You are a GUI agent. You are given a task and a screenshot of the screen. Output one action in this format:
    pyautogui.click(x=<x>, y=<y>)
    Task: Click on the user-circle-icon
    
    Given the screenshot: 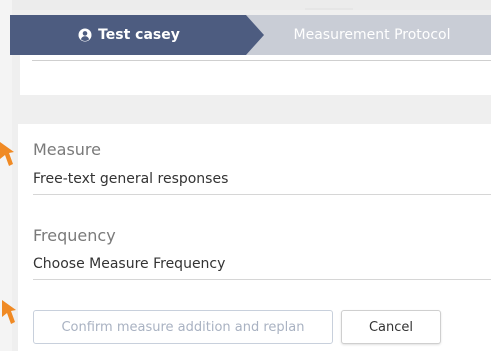 What is the action you would take?
    pyautogui.click(x=85, y=35)
    